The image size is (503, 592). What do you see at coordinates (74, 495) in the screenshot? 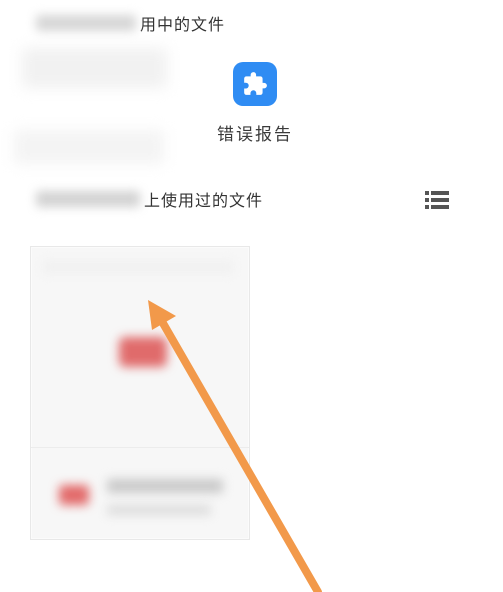
I see `file-type-badge` at bounding box center [74, 495].